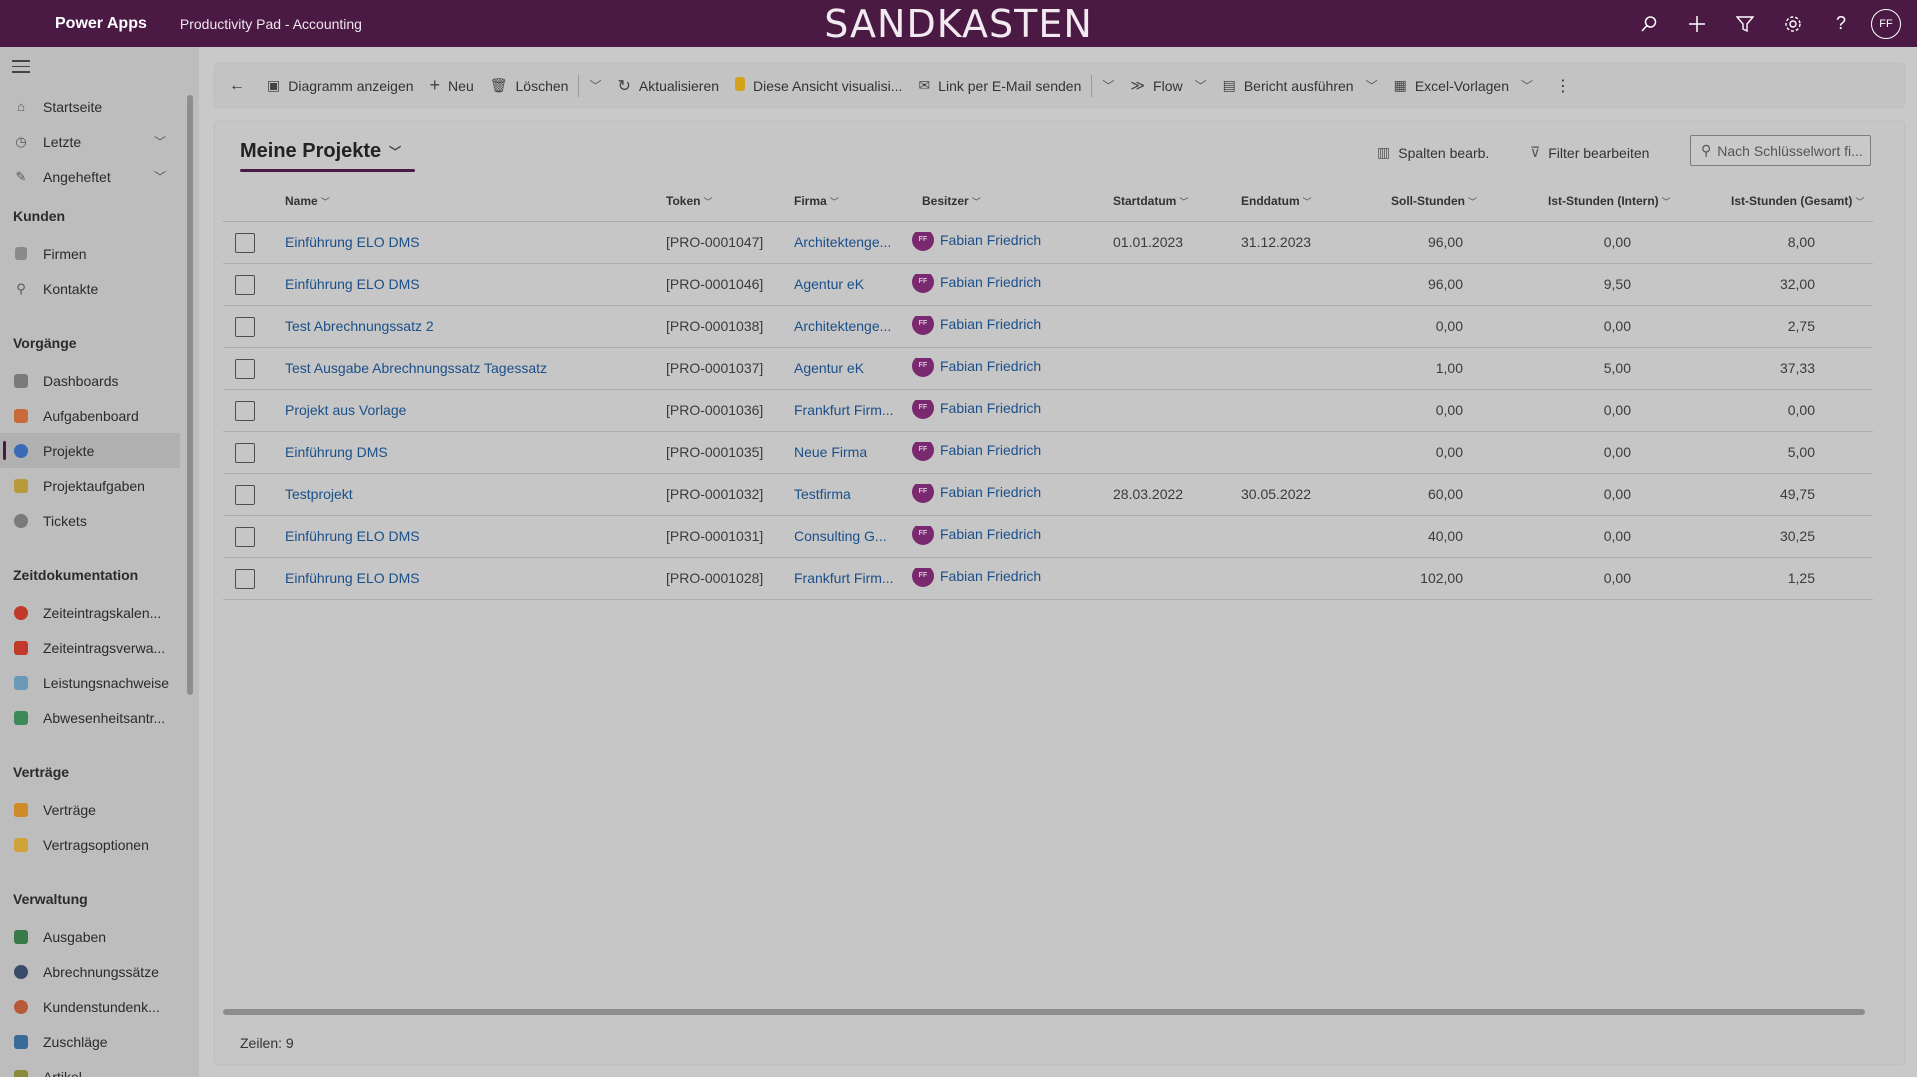 The width and height of the screenshot is (1917, 1077). Describe the element at coordinates (237, 85) in the screenshot. I see `back-button: ←` at that location.